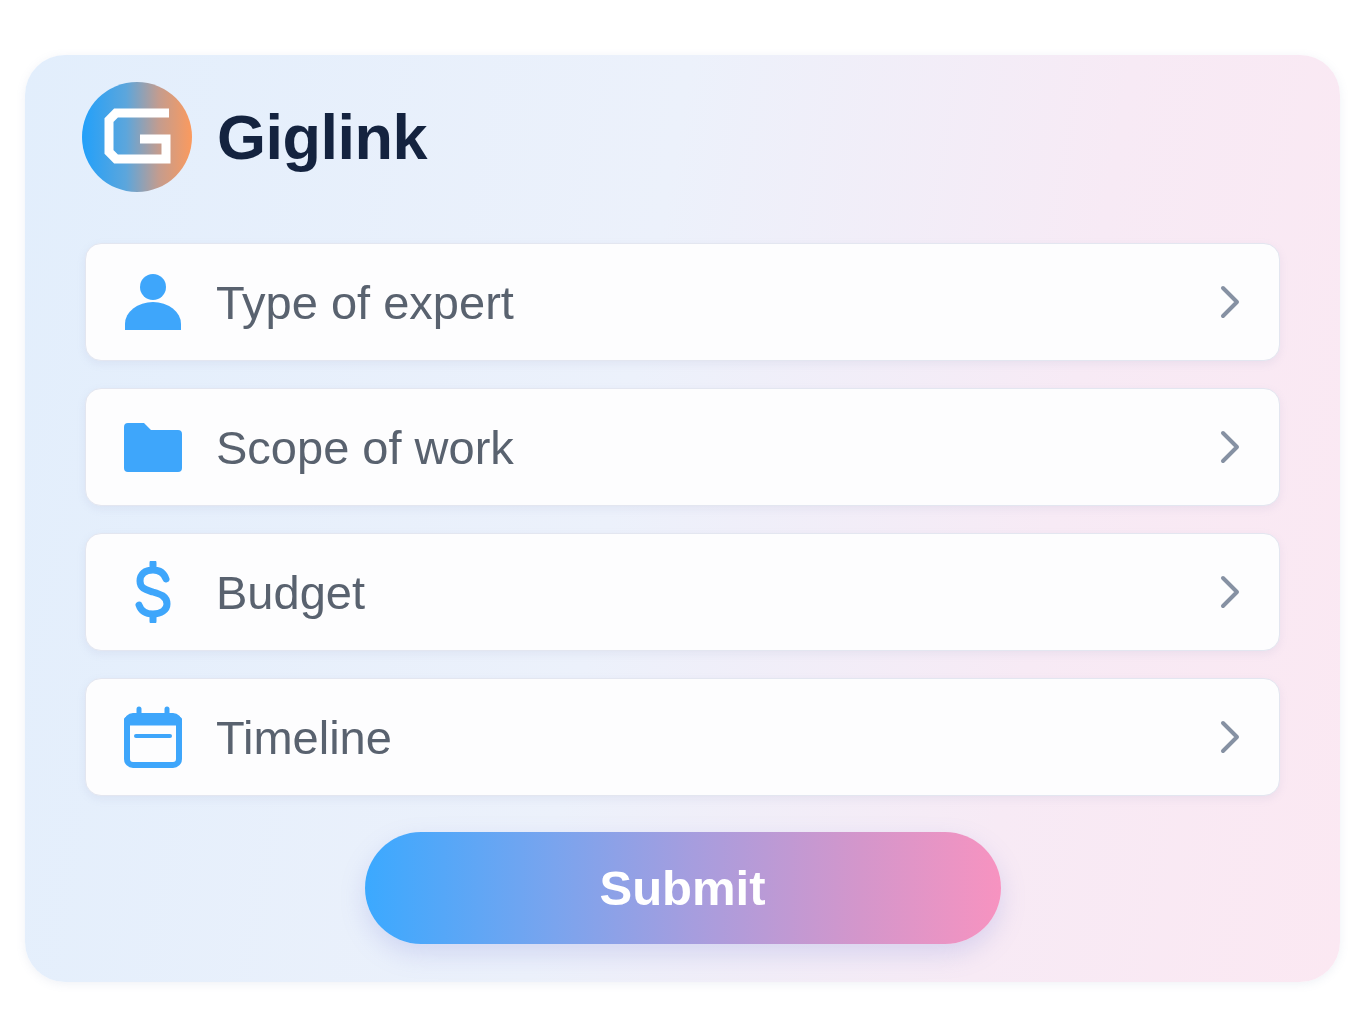 Image resolution: width=1365 pixels, height=1024 pixels. What do you see at coordinates (682, 737) in the screenshot?
I see `option-button: Timeline` at bounding box center [682, 737].